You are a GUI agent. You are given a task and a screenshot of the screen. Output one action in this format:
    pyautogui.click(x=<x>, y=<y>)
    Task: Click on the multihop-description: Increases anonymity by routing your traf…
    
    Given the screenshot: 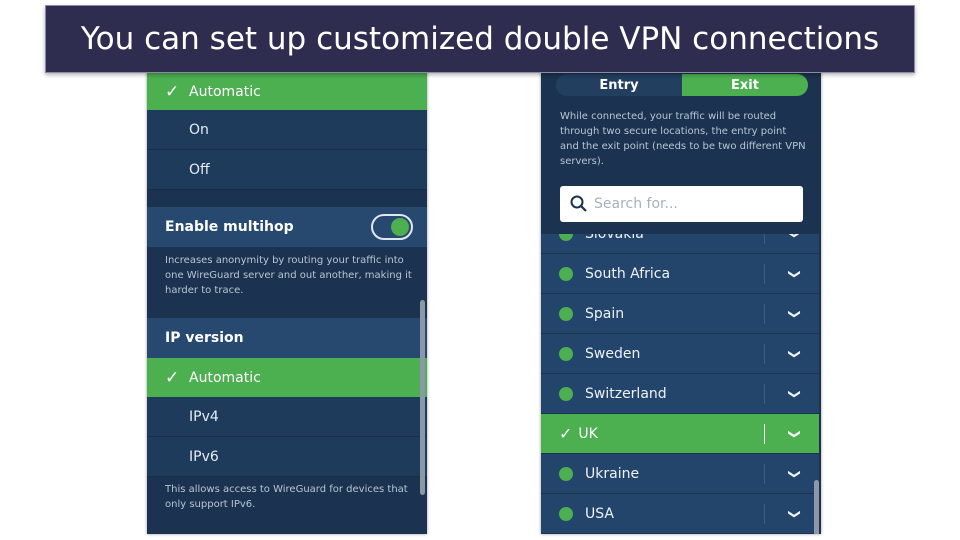 What is the action you would take?
    pyautogui.click(x=288, y=275)
    